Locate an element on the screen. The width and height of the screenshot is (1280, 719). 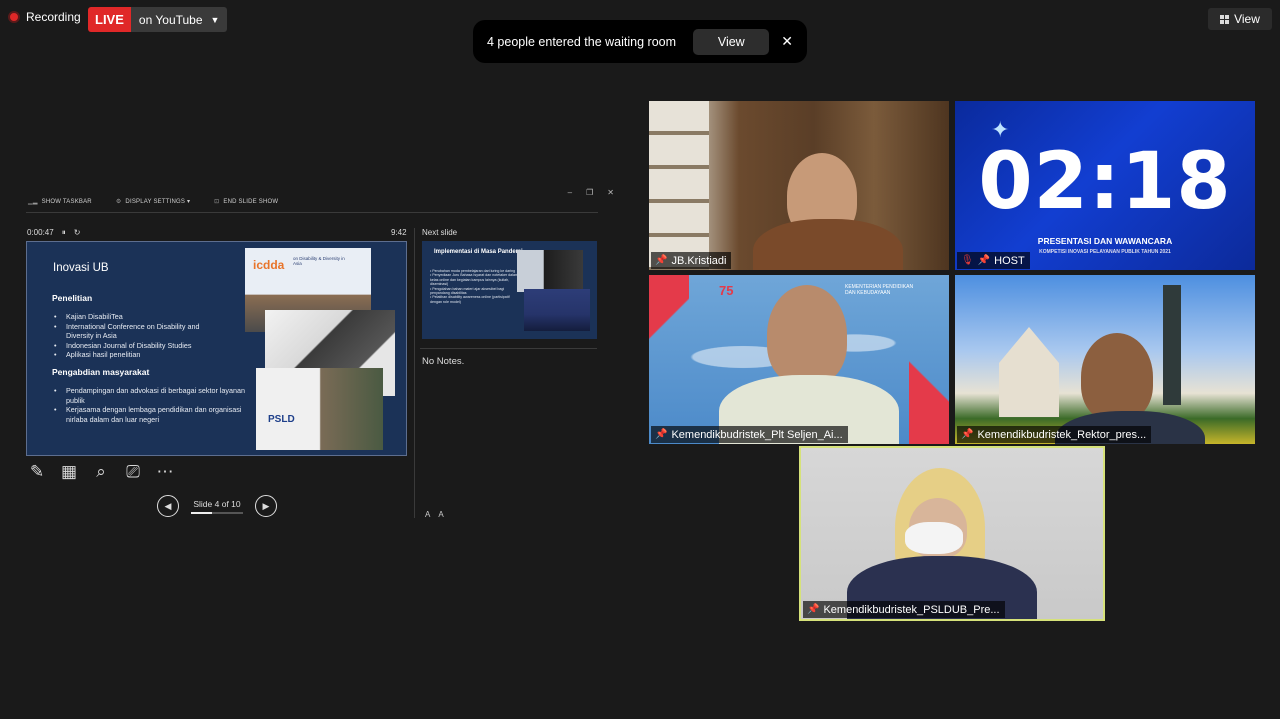
participant-name: HOST is located at coordinates (1009, 260).